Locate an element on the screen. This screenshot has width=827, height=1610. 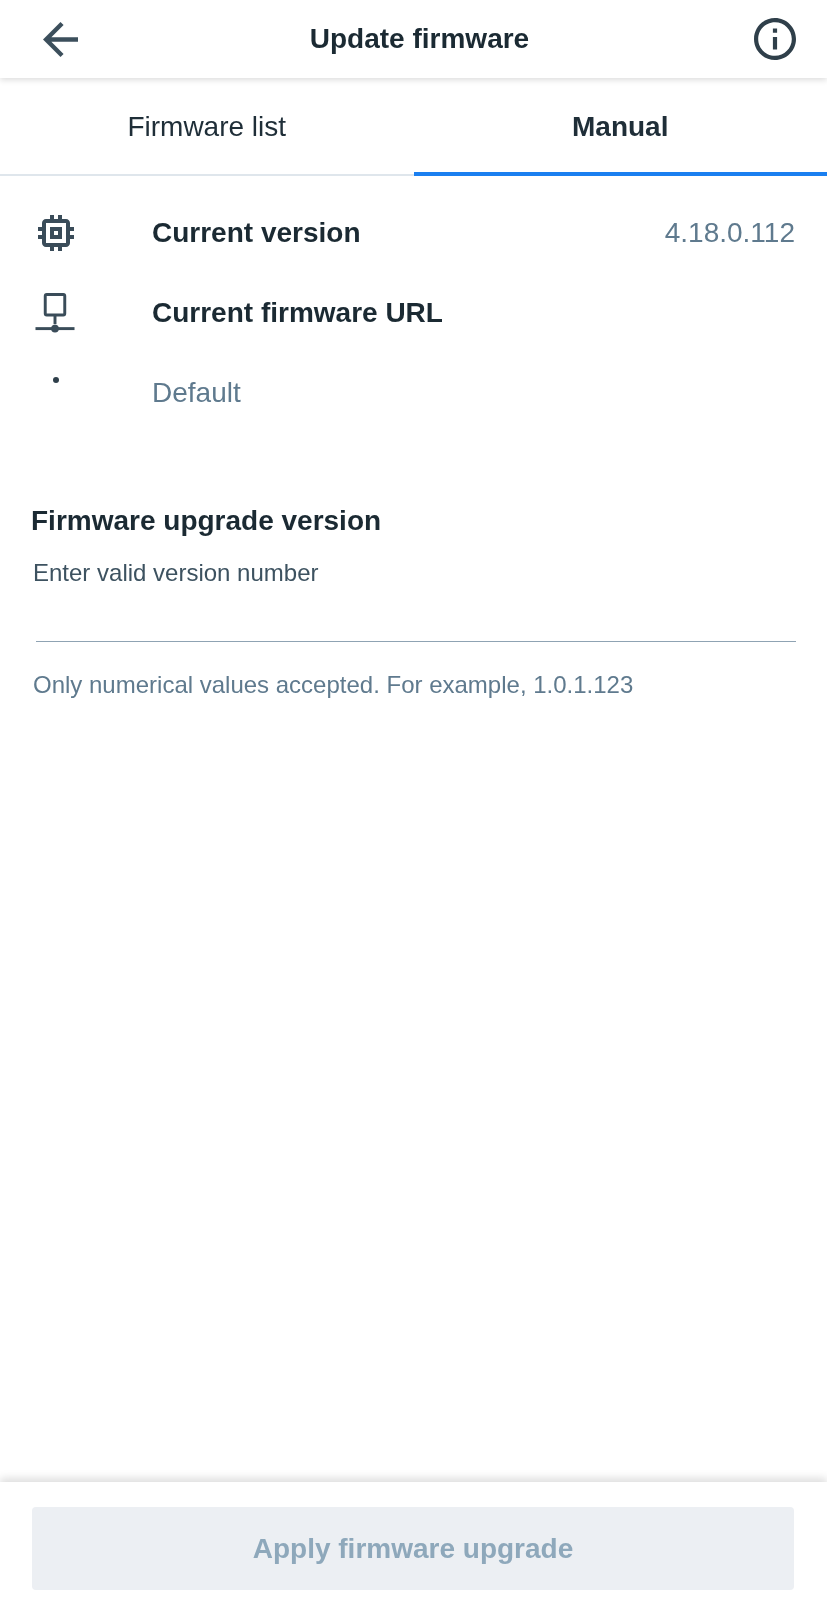
info-value: 4.18.0.112 is located at coordinates (729, 233).